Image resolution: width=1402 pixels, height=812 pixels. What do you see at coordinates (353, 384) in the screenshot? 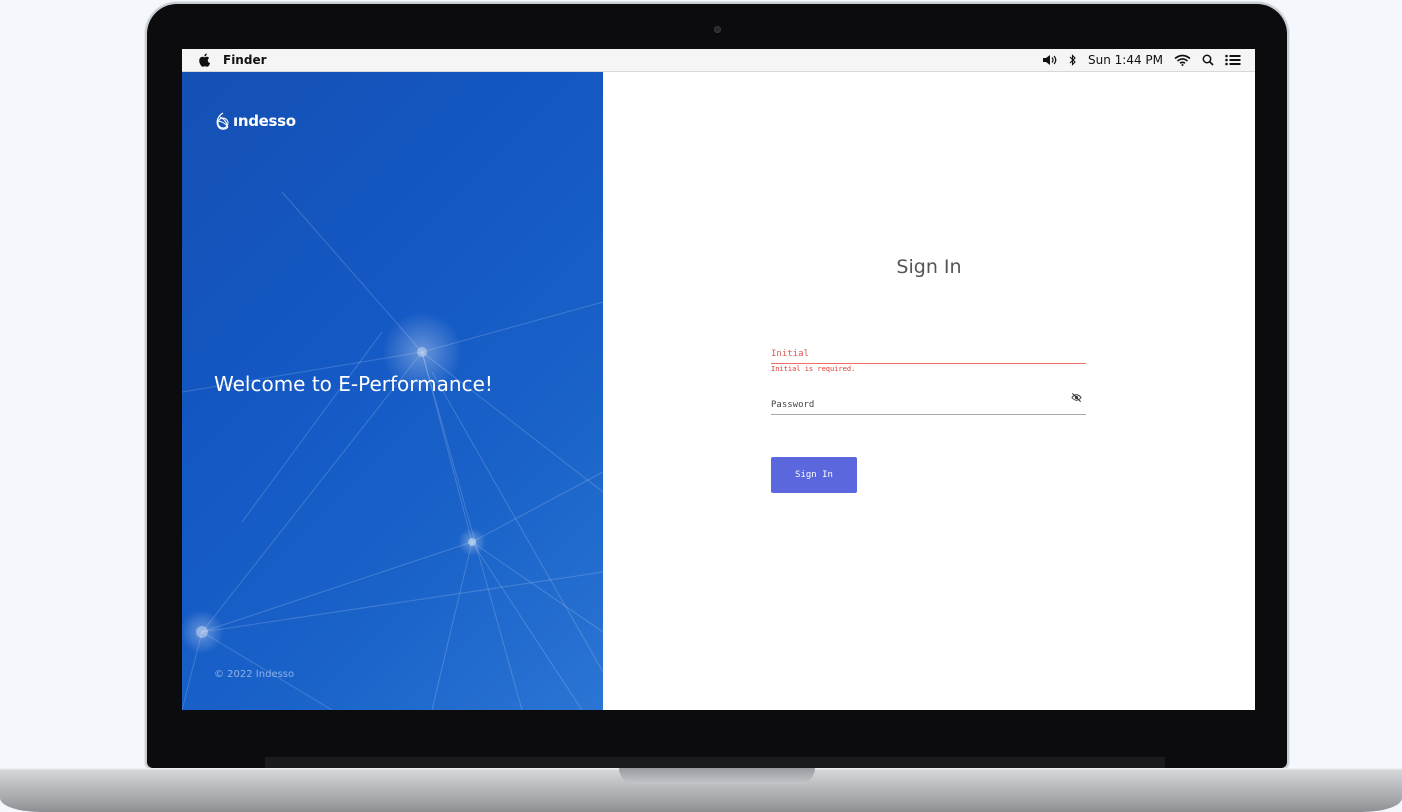
I see `welcome-heading: Welcome to E-Performance!` at bounding box center [353, 384].